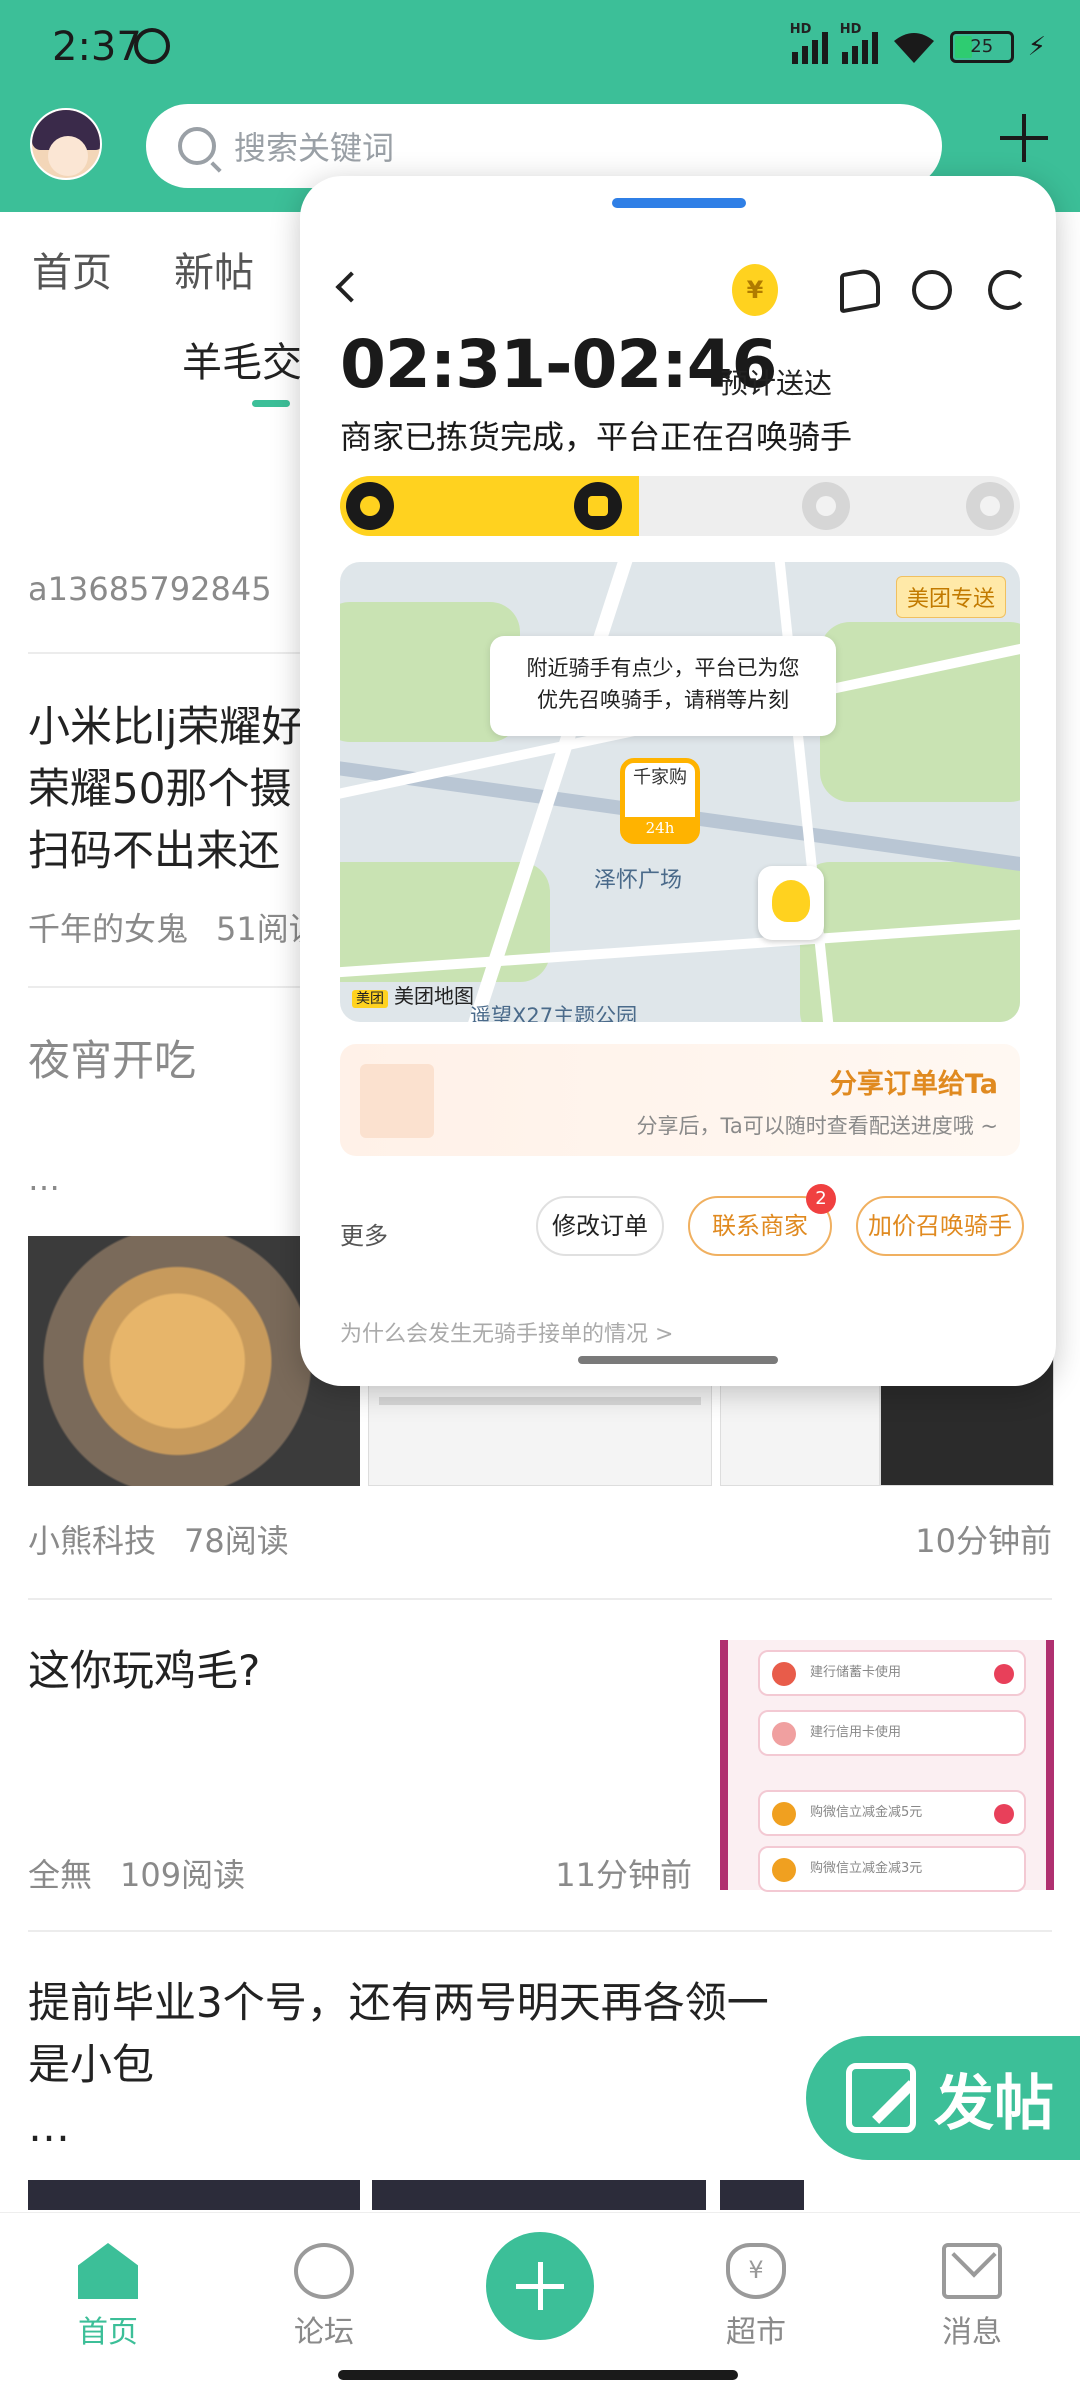  What do you see at coordinates (680, 506) in the screenshot?
I see `delivery-progress` at bounding box center [680, 506].